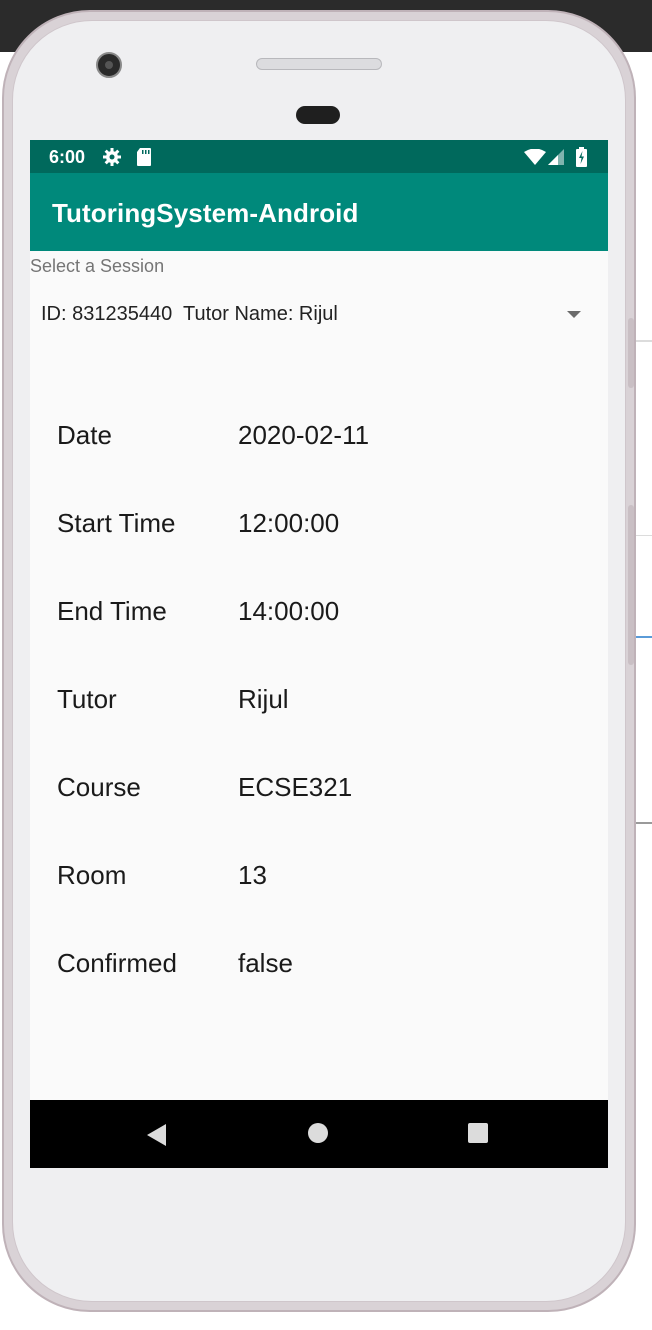  I want to click on detail-value: 12:00:00, so click(289, 523).